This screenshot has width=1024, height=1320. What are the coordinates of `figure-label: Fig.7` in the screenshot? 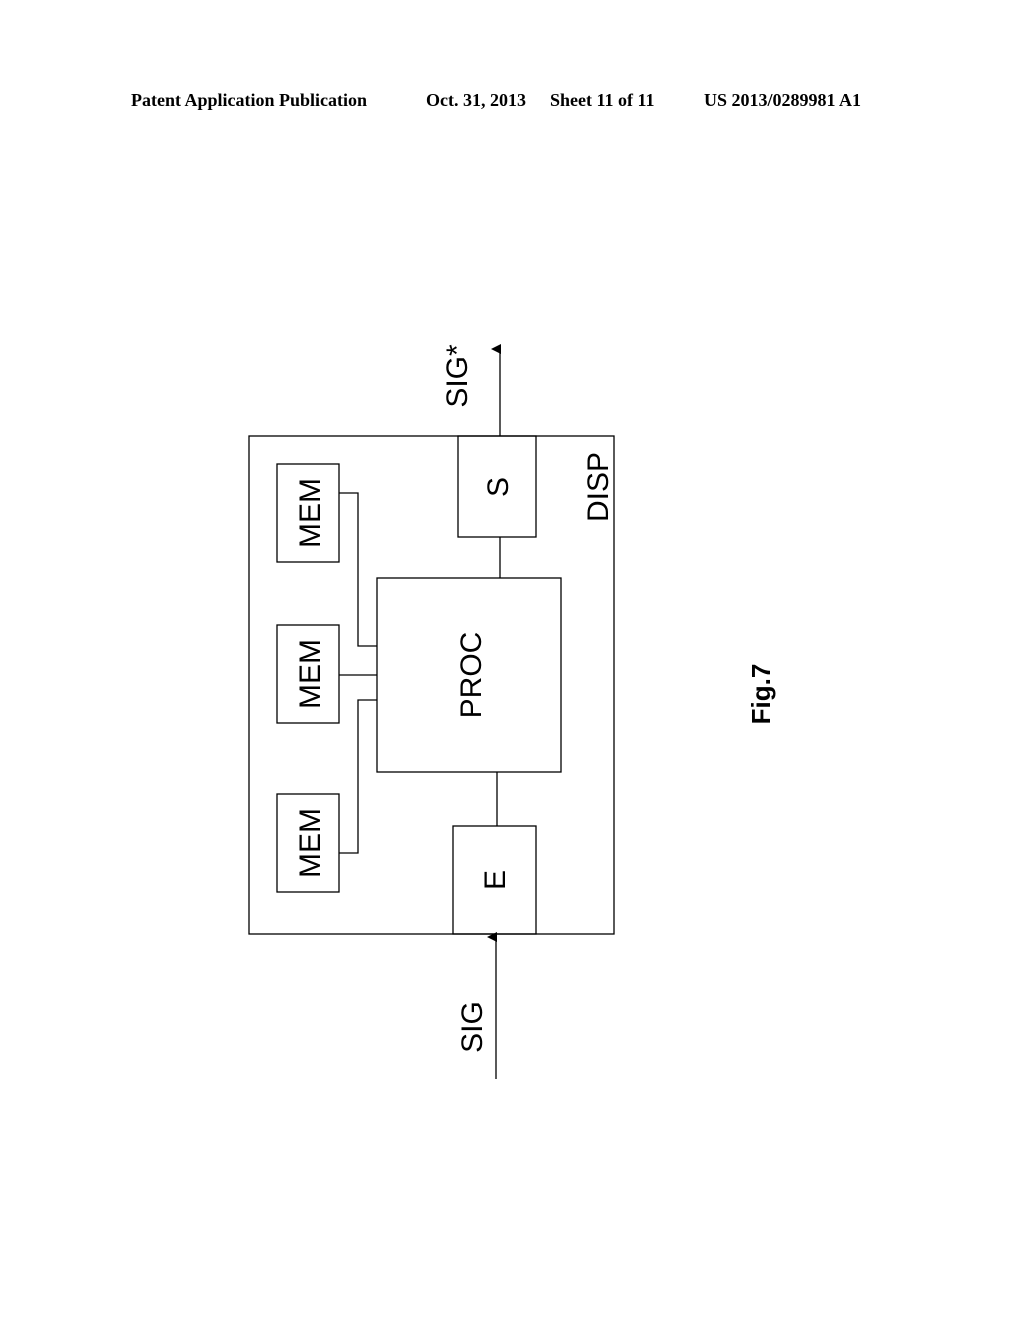 It's located at (761, 694).